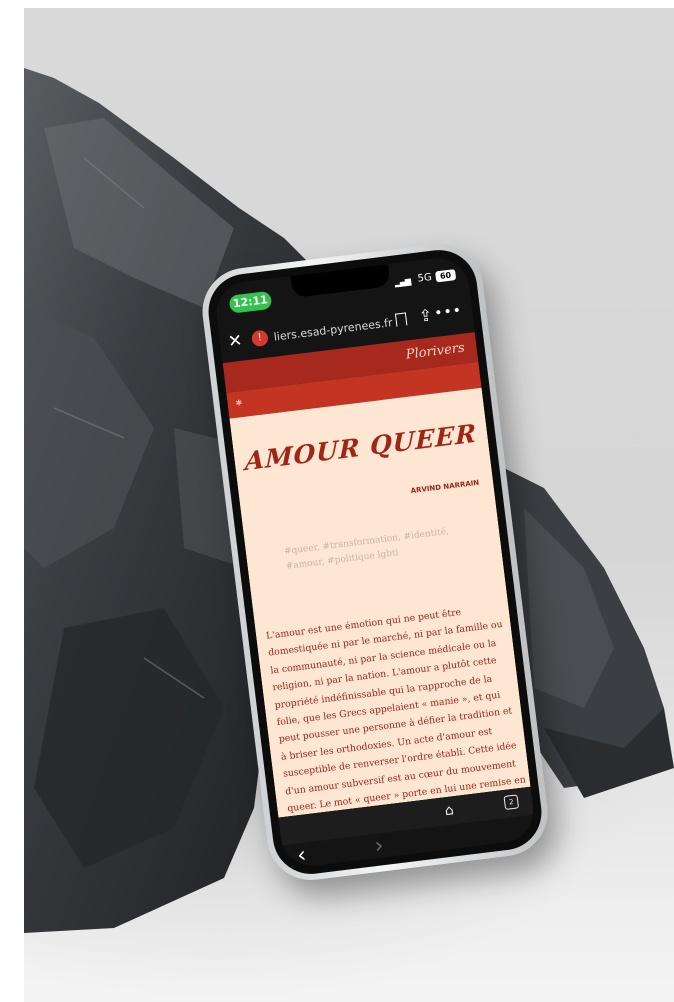 This screenshot has width=674, height=1002. Describe the element at coordinates (445, 487) in the screenshot. I see `article-author: ARVIND NARRAIN` at that location.